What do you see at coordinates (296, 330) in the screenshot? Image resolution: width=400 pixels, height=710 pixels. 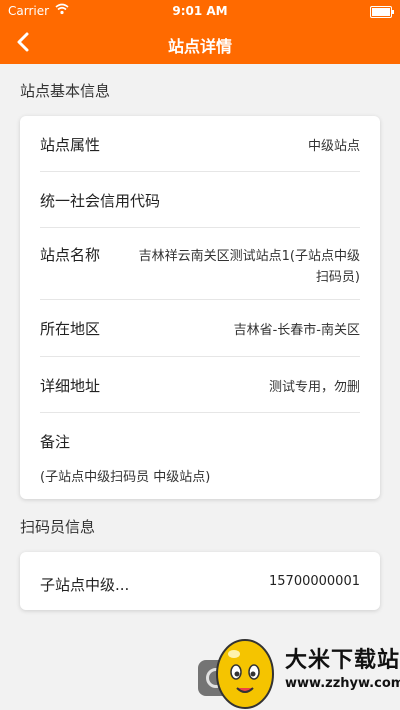 I see `row-value: 吉林省-长春市-南关区` at bounding box center [296, 330].